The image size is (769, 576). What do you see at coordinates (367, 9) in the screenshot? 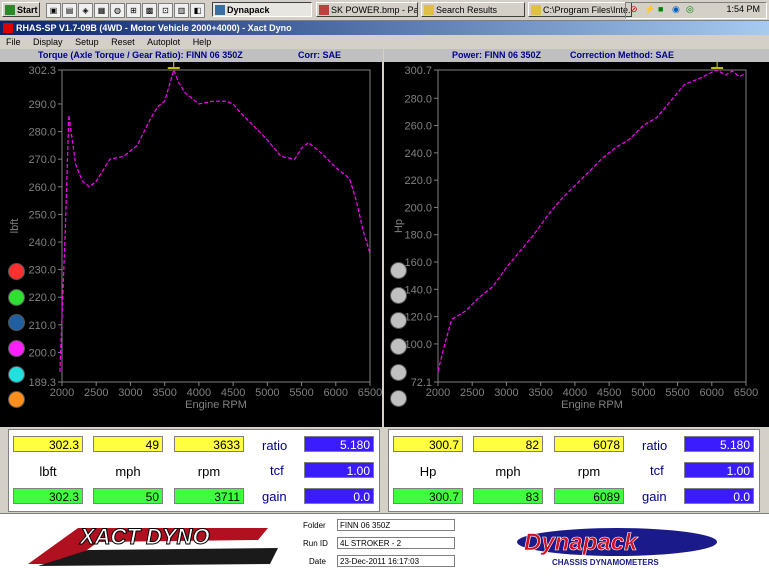
I see `task-paint: SK POWER.bmp - Paint` at bounding box center [367, 9].